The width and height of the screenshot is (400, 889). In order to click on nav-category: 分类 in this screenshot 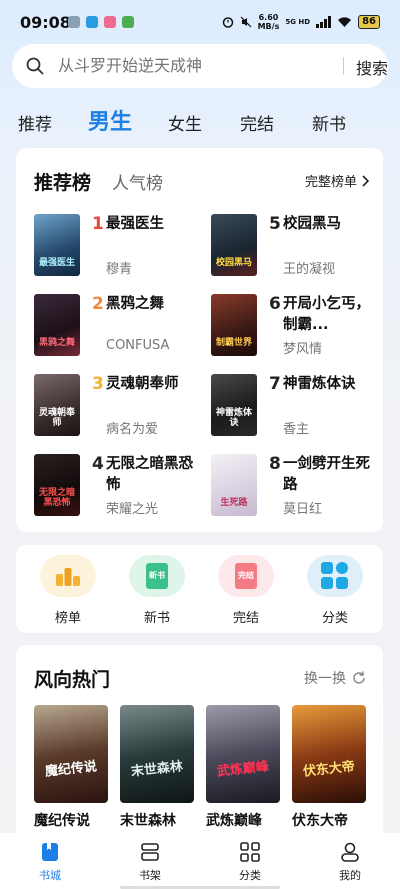, I will do `click(250, 862)`.